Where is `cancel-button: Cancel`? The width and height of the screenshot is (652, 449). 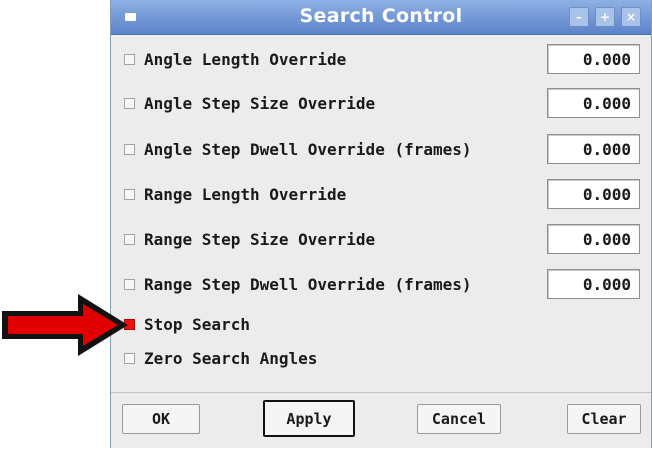 cancel-button: Cancel is located at coordinates (459, 419).